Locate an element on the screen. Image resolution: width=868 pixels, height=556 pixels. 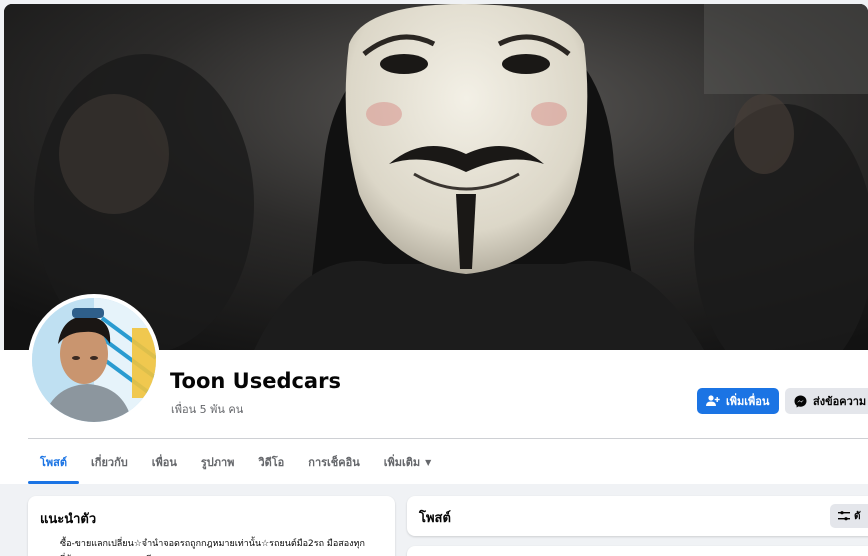
add-friend-button: เพิ่มเพื่อน is located at coordinates (738, 401).